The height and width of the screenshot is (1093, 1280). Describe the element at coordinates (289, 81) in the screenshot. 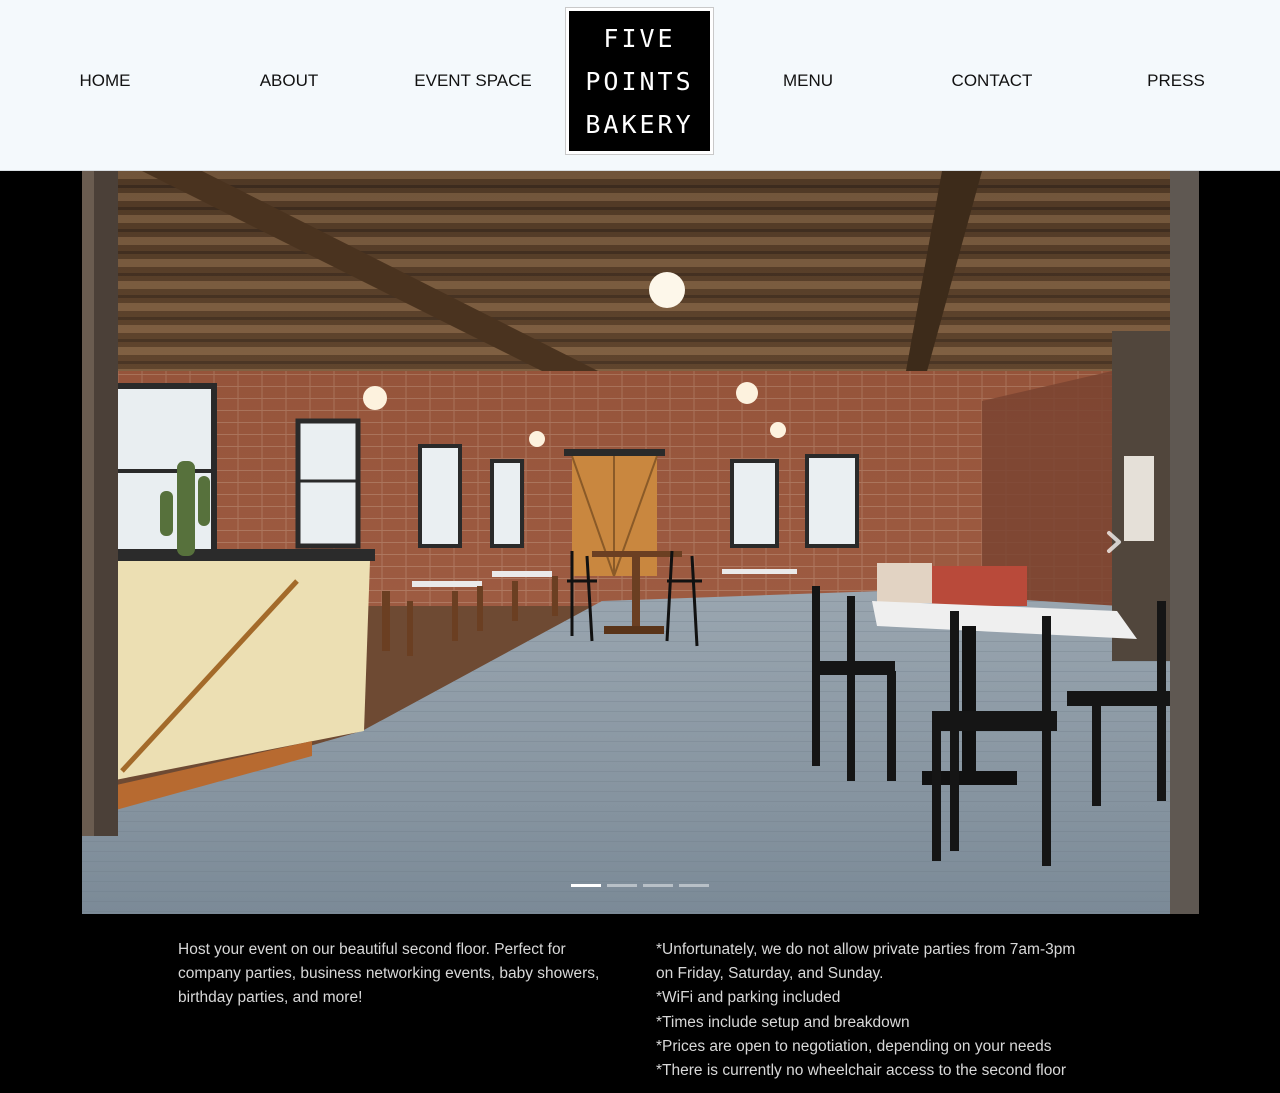

I see `nav-about: ABOUT` at that location.